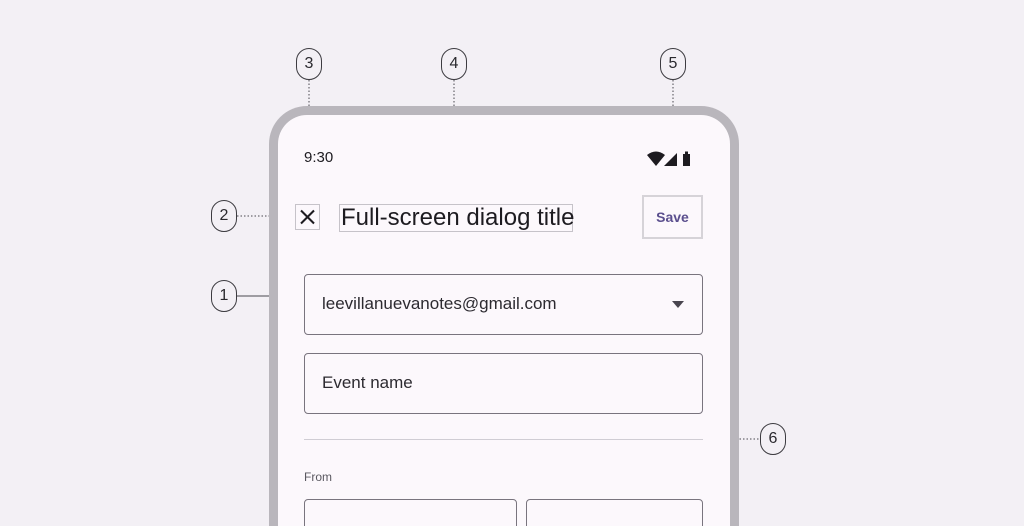 The width and height of the screenshot is (1024, 526). I want to click on callout-6: 6, so click(773, 439).